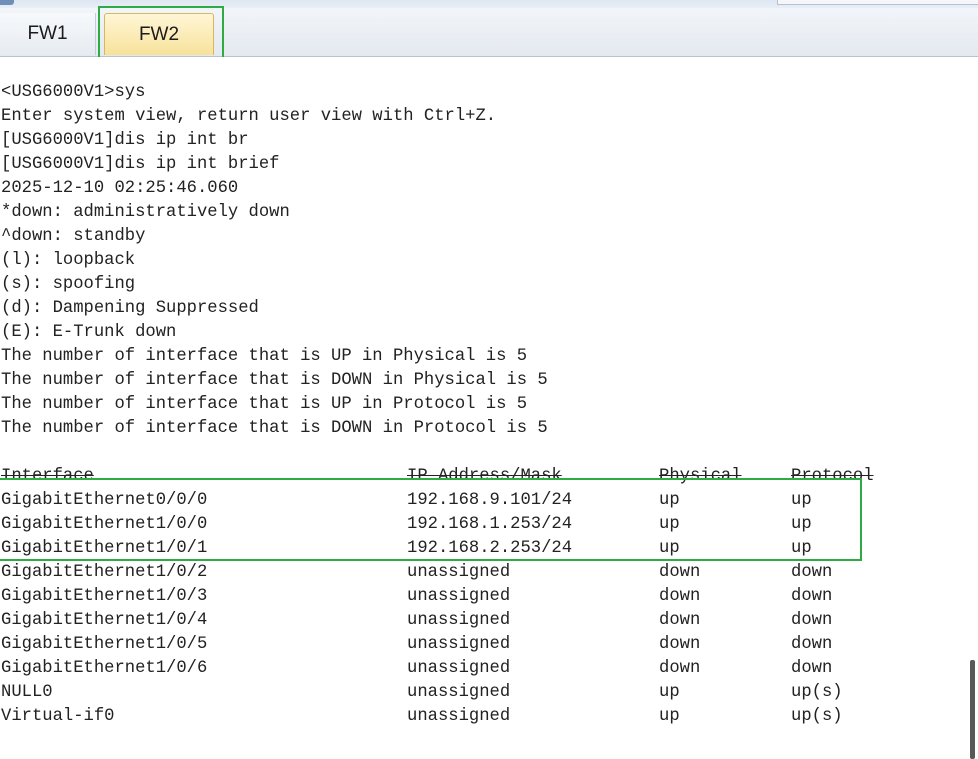 This screenshot has height=759, width=978. What do you see at coordinates (484, 476) in the screenshot?
I see `table-header-ip: IP Address/Mask` at bounding box center [484, 476].